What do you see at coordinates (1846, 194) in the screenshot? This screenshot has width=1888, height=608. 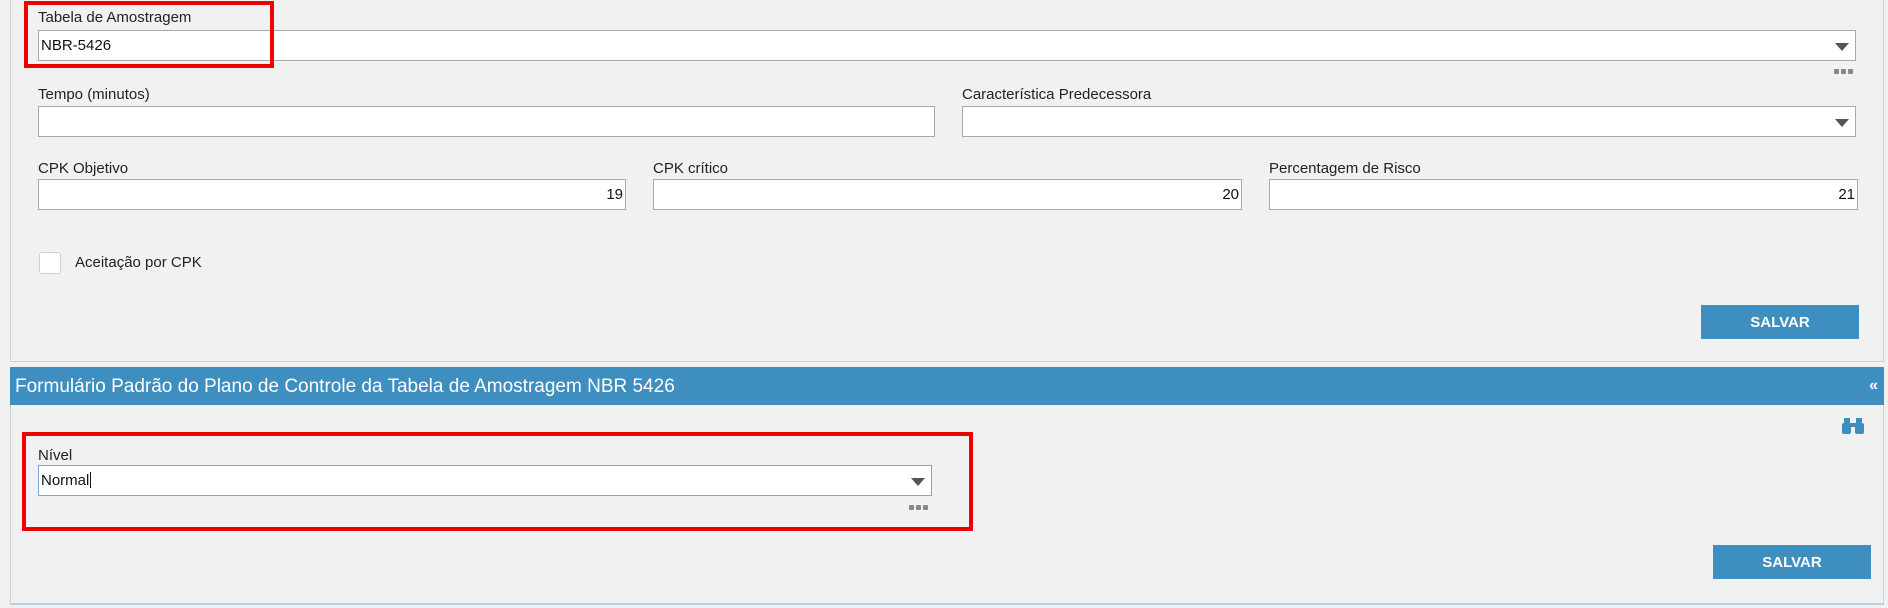 I see `risk-percentage-value: 21` at bounding box center [1846, 194].